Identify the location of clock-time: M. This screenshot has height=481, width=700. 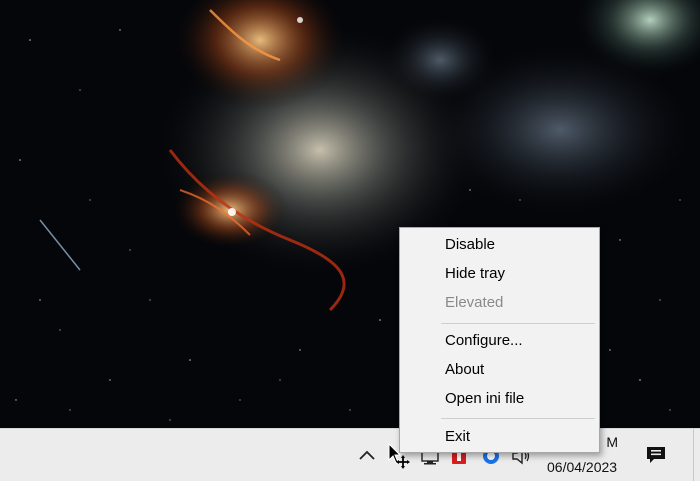
(612, 442).